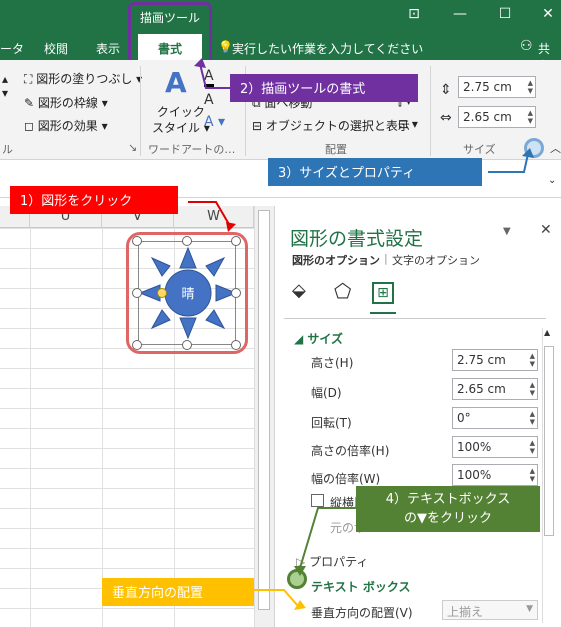 The height and width of the screenshot is (627, 561). Describe the element at coordinates (66, 125) in the screenshot. I see `shape-effects-button: ◻ 図形の効果 ▾` at that location.